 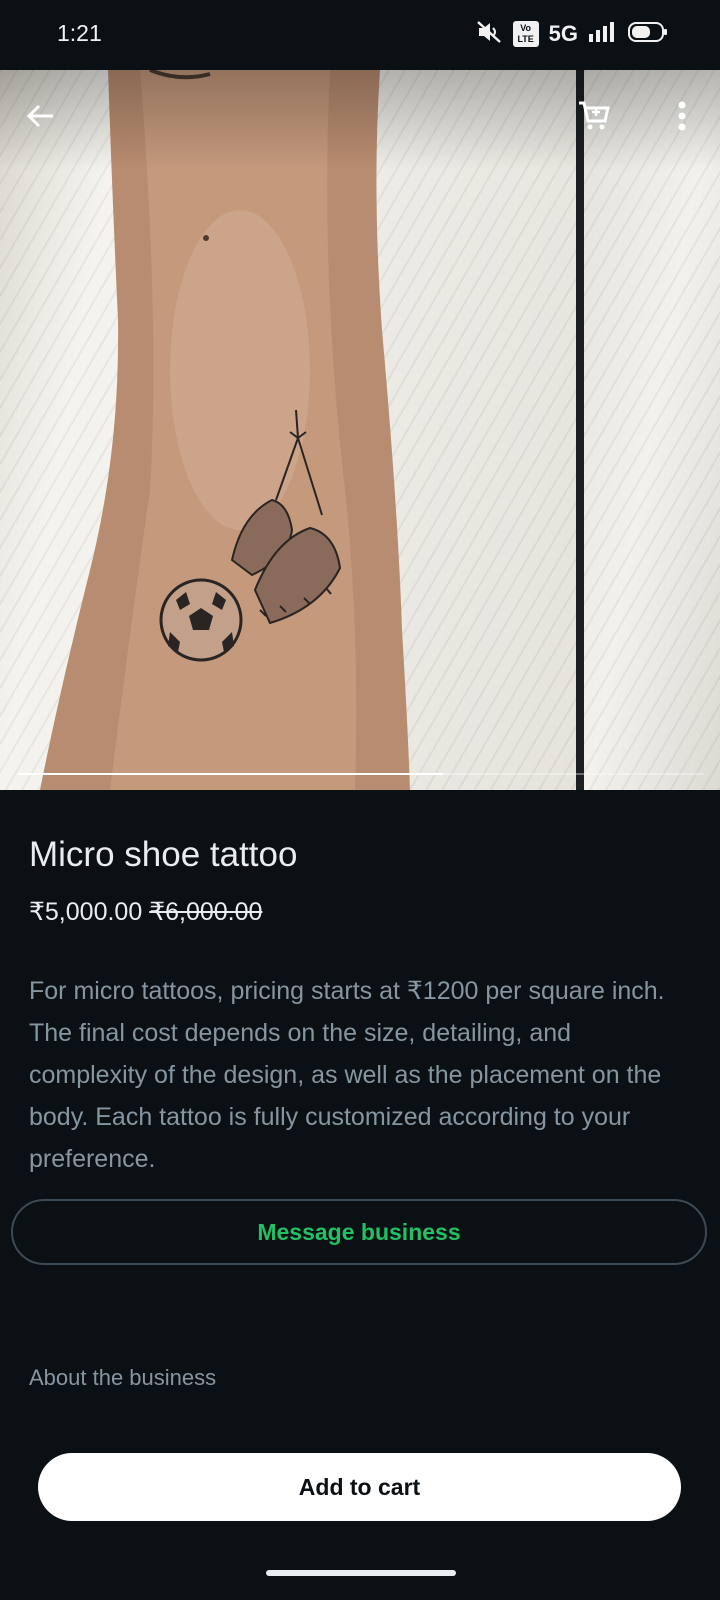 I want to click on back-arrow-icon, so click(x=41, y=118).